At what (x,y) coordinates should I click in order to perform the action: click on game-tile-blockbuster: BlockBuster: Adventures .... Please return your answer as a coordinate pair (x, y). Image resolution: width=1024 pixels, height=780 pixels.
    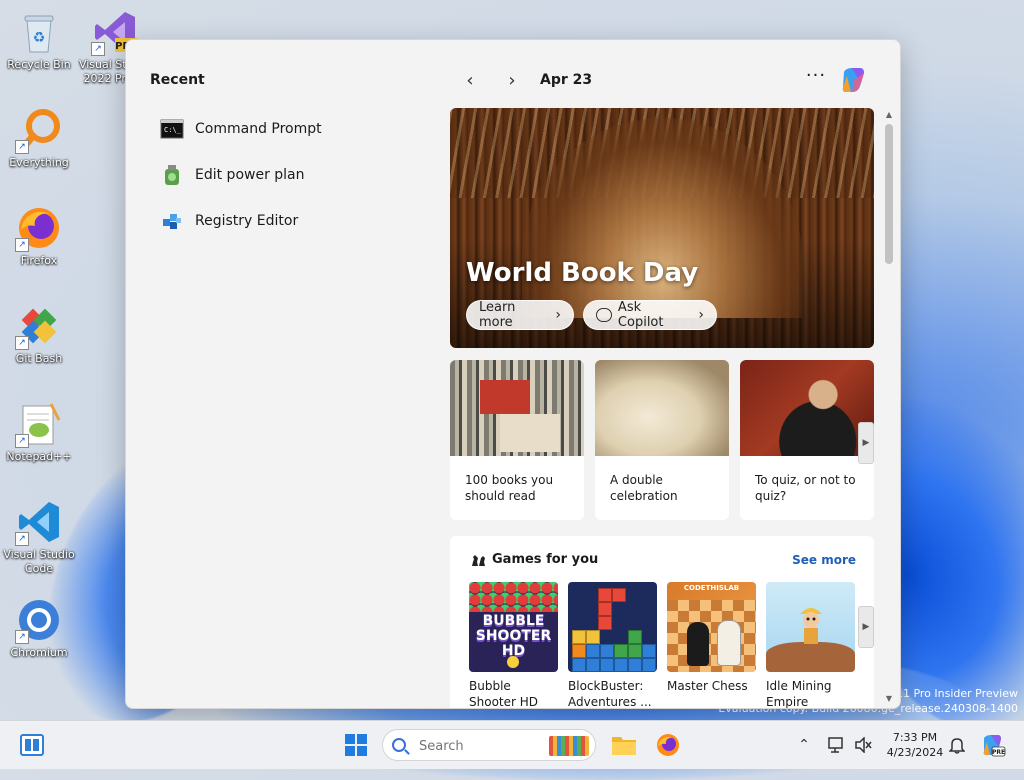
    Looking at the image, I should click on (612, 645).